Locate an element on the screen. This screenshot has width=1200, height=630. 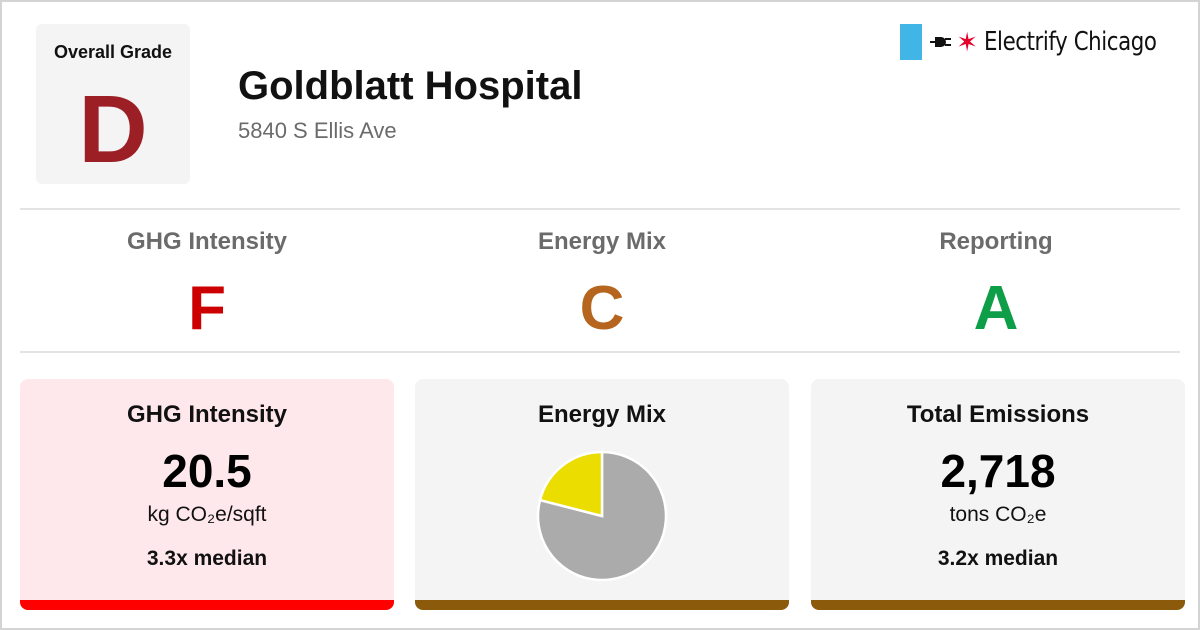
subgrade-reporting: Reporting A is located at coordinates (996, 284).